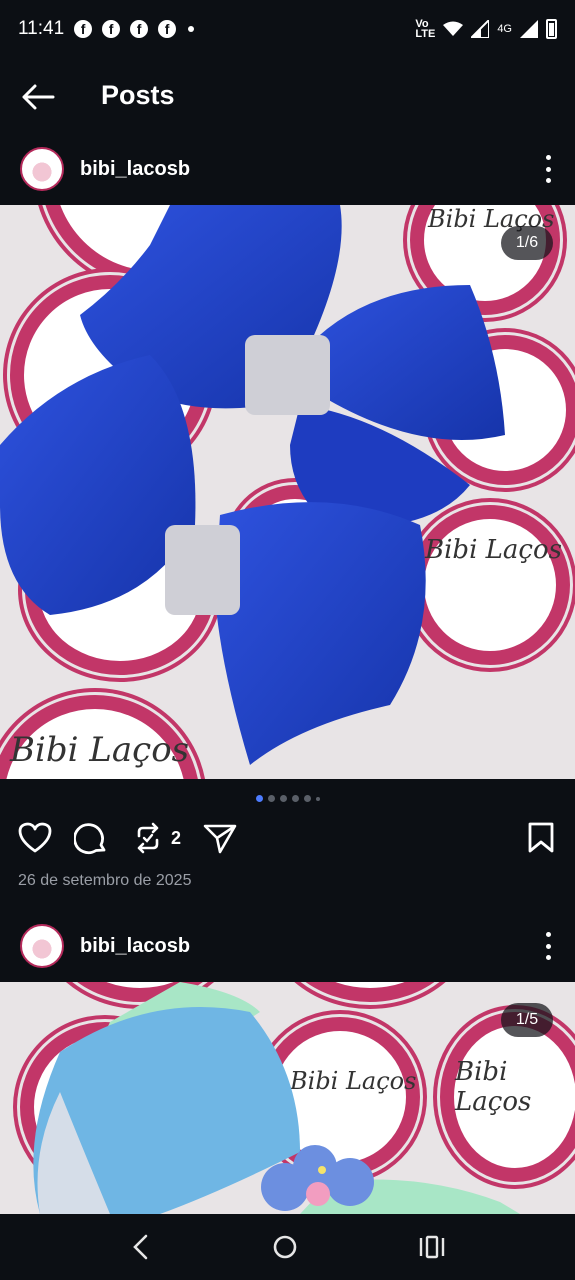 The image size is (575, 1280). Describe the element at coordinates (285, 1247) in the screenshot. I see `nav-home-icon` at that location.